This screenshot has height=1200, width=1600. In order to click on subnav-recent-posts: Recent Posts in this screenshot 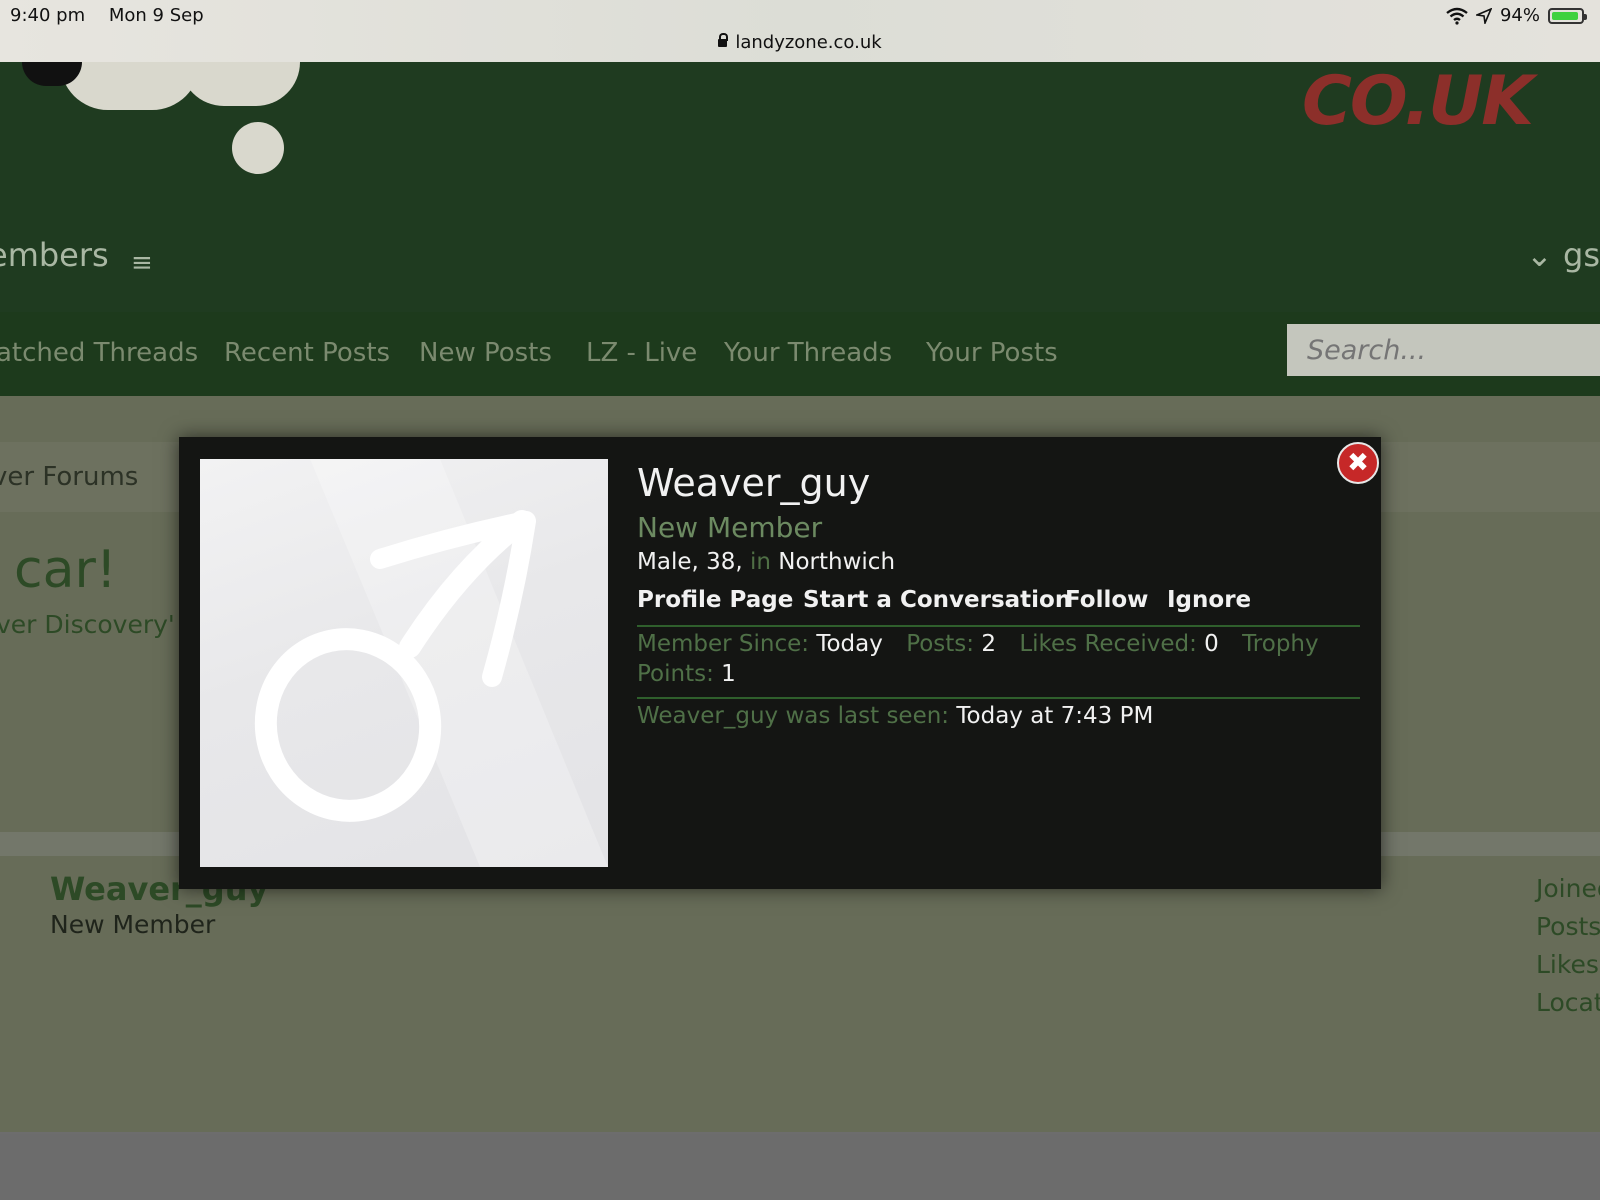, I will do `click(307, 353)`.